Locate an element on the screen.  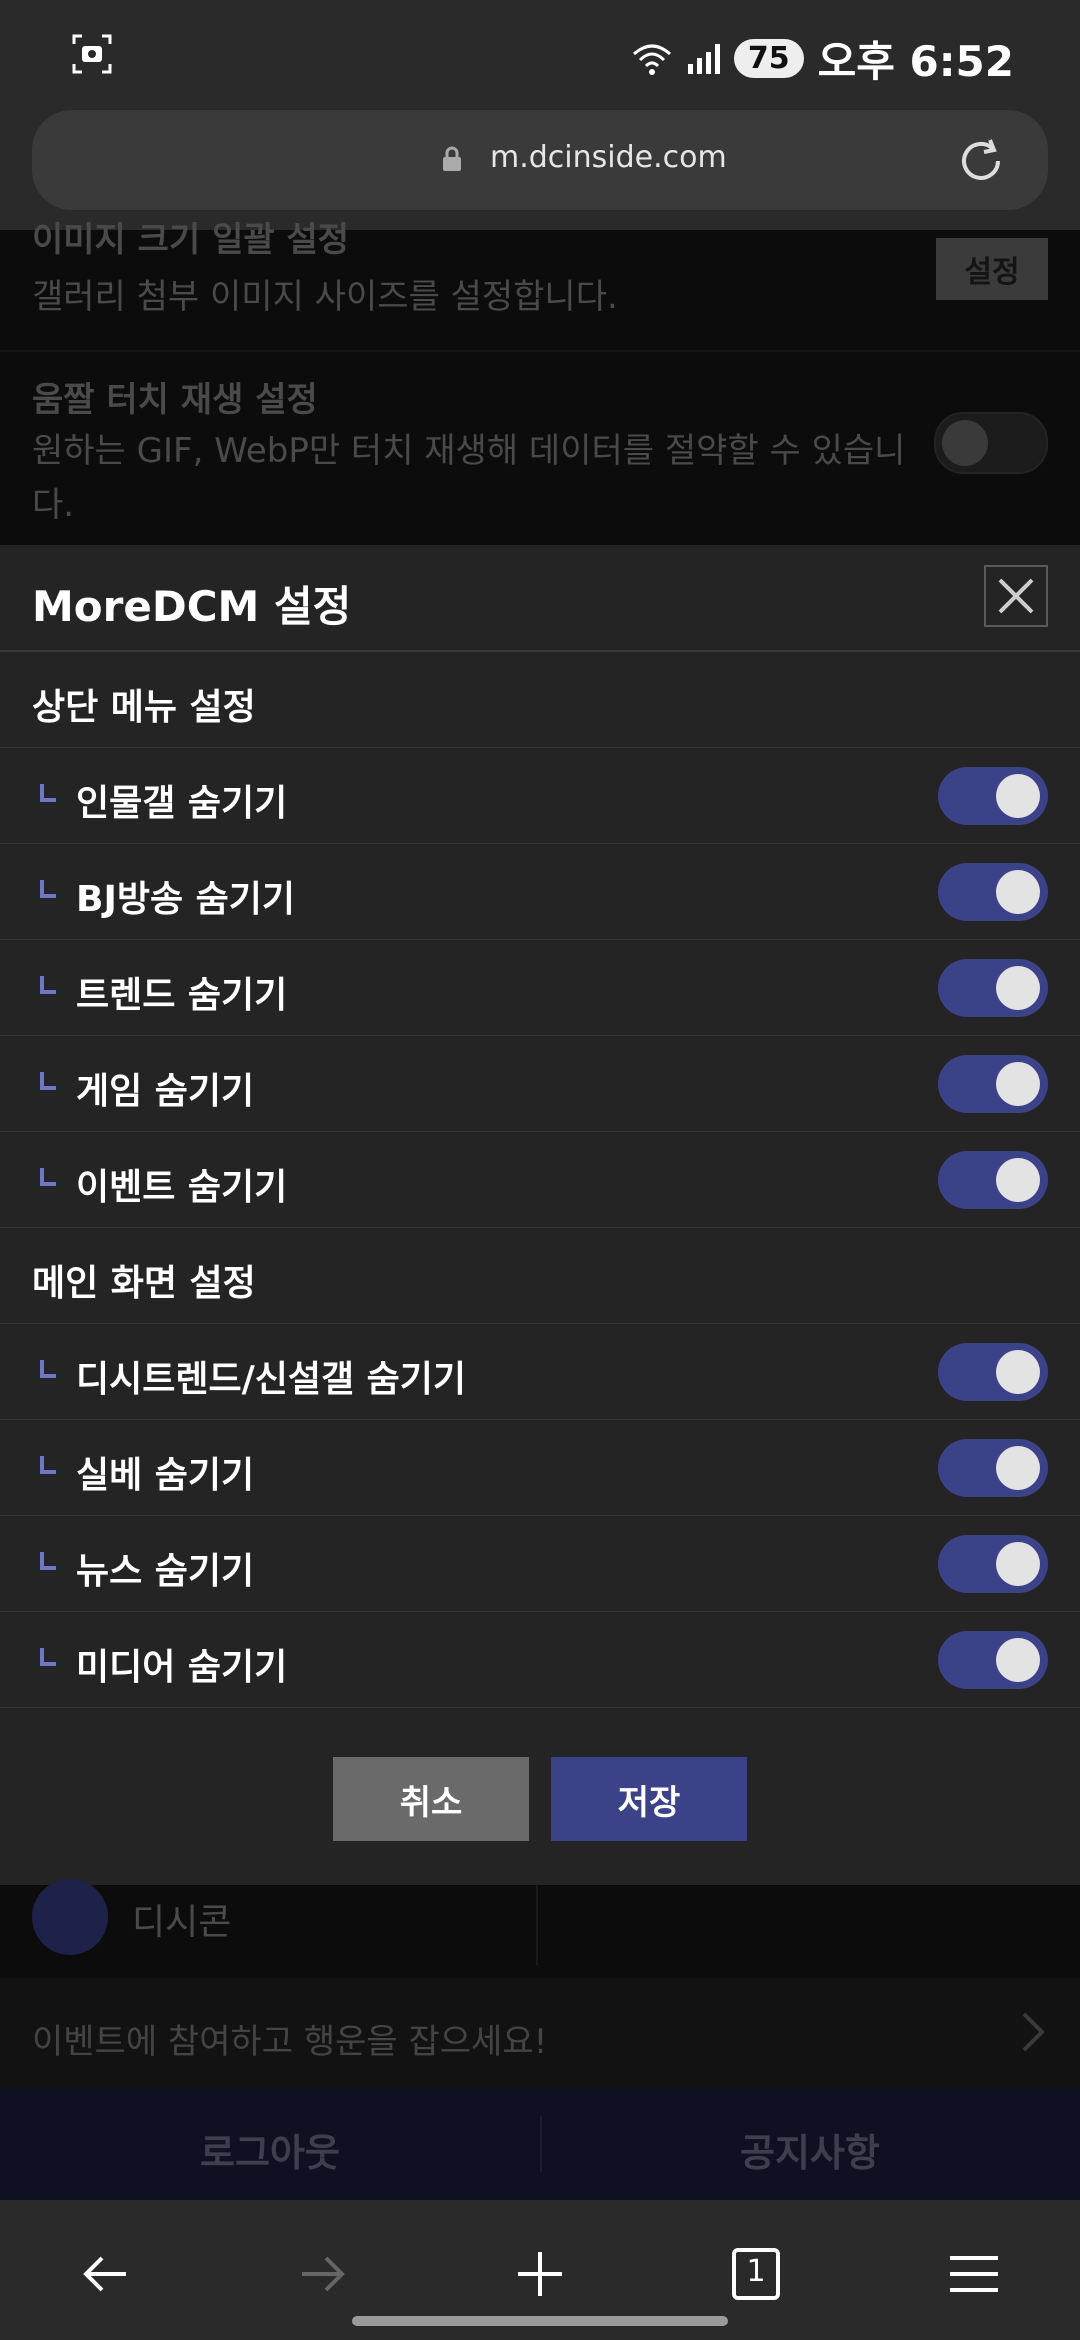
setting-label: 이벤트 숨기기 is located at coordinates (182, 1187).